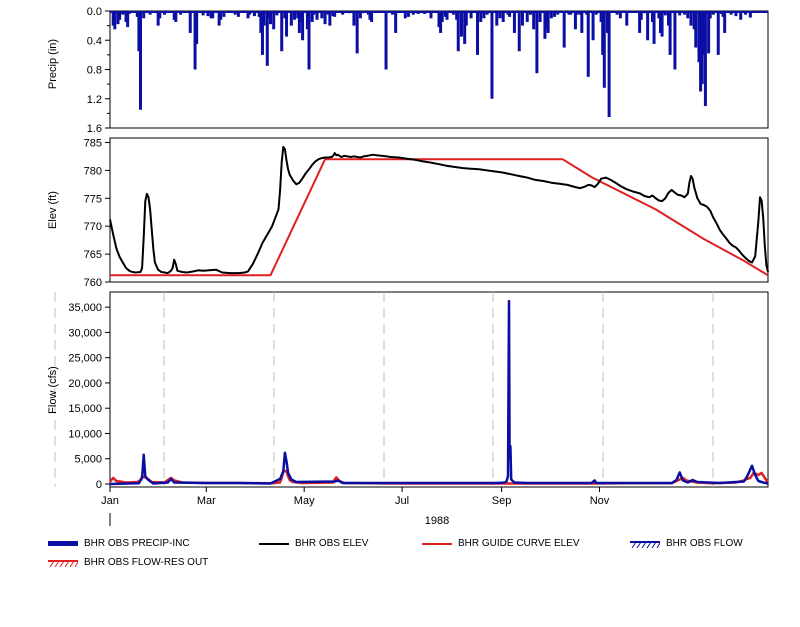 This screenshot has width=800, height=627. What do you see at coordinates (85, 359) in the screenshot?
I see `y-tick-label: 25,000` at bounding box center [85, 359].